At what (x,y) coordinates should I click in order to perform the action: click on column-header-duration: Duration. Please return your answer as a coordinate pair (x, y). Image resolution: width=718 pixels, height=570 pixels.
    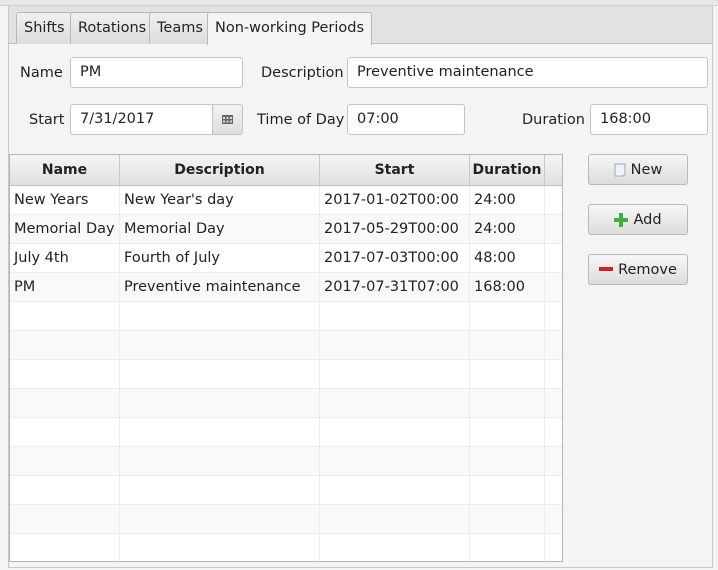
    Looking at the image, I should click on (507, 170).